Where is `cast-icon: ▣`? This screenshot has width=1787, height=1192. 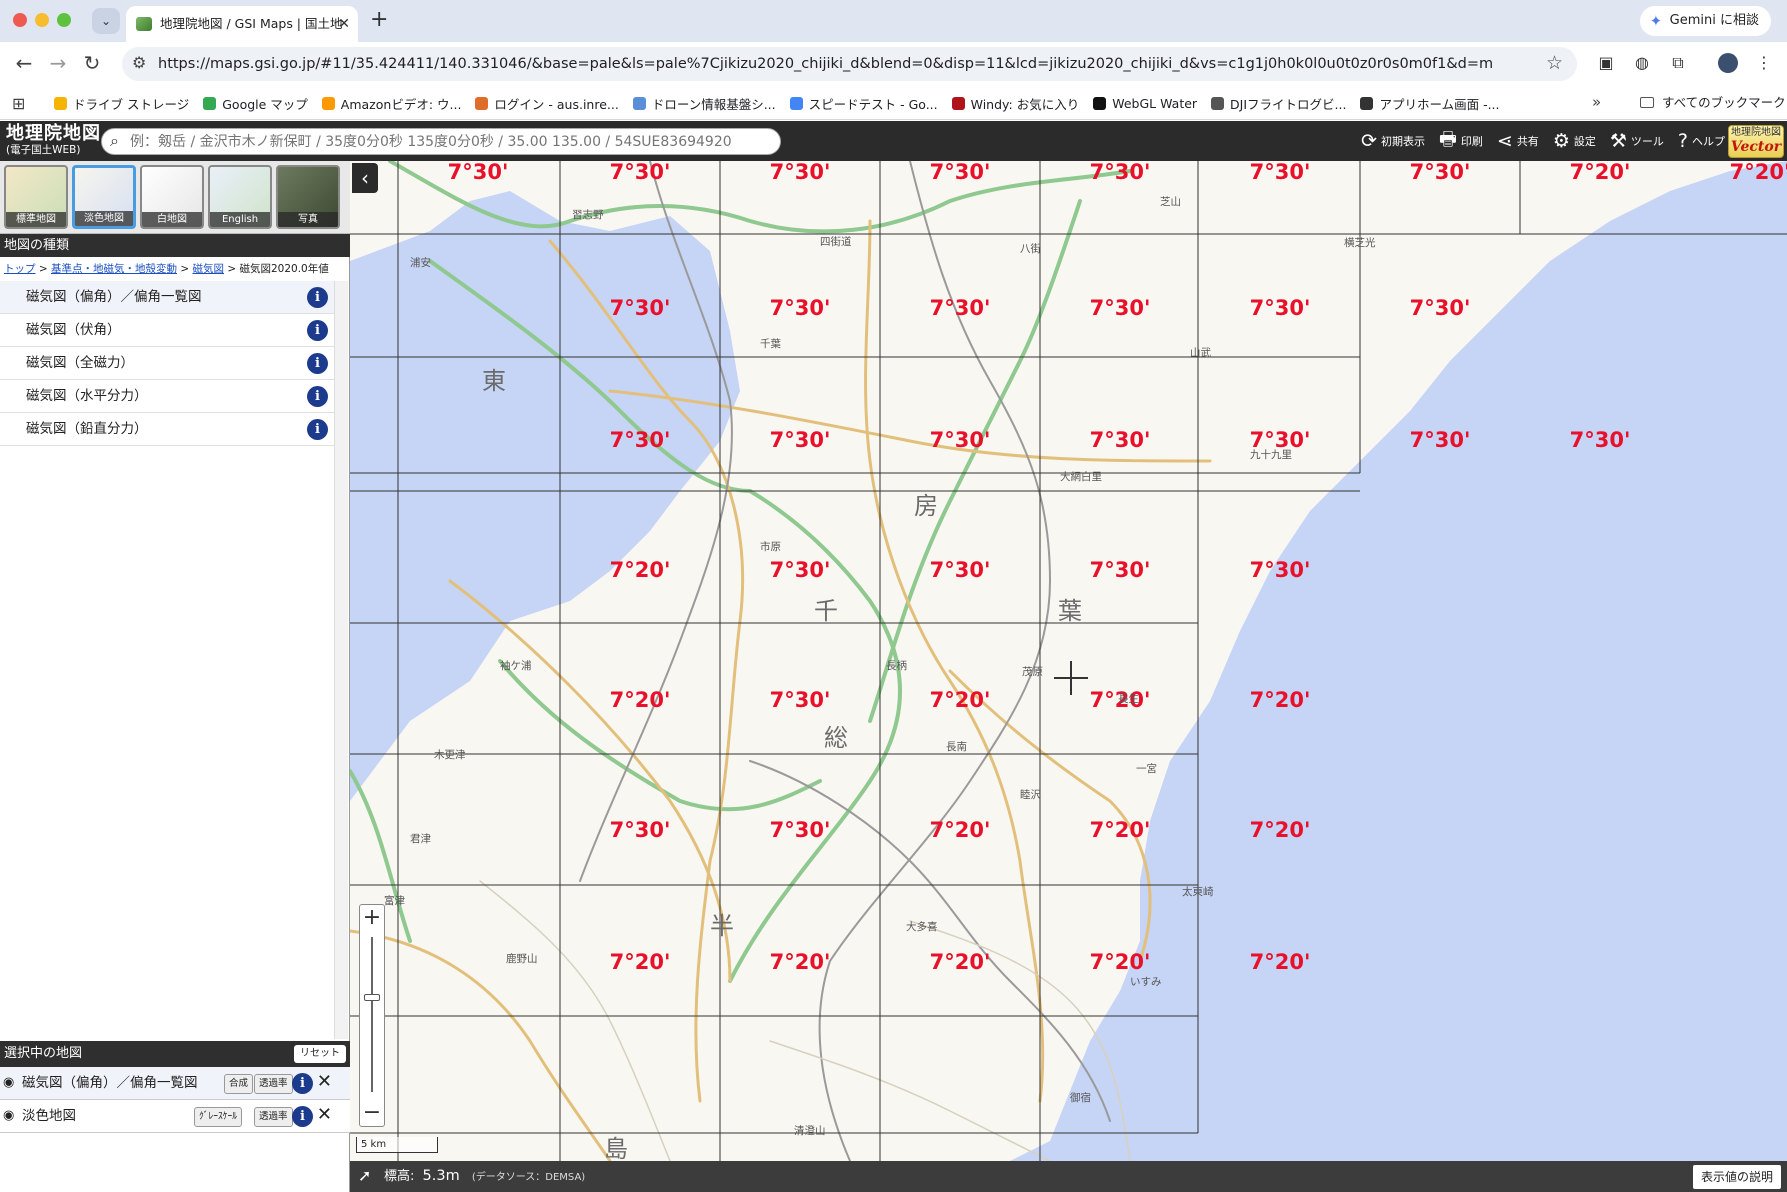
cast-icon: ▣ is located at coordinates (1606, 63).